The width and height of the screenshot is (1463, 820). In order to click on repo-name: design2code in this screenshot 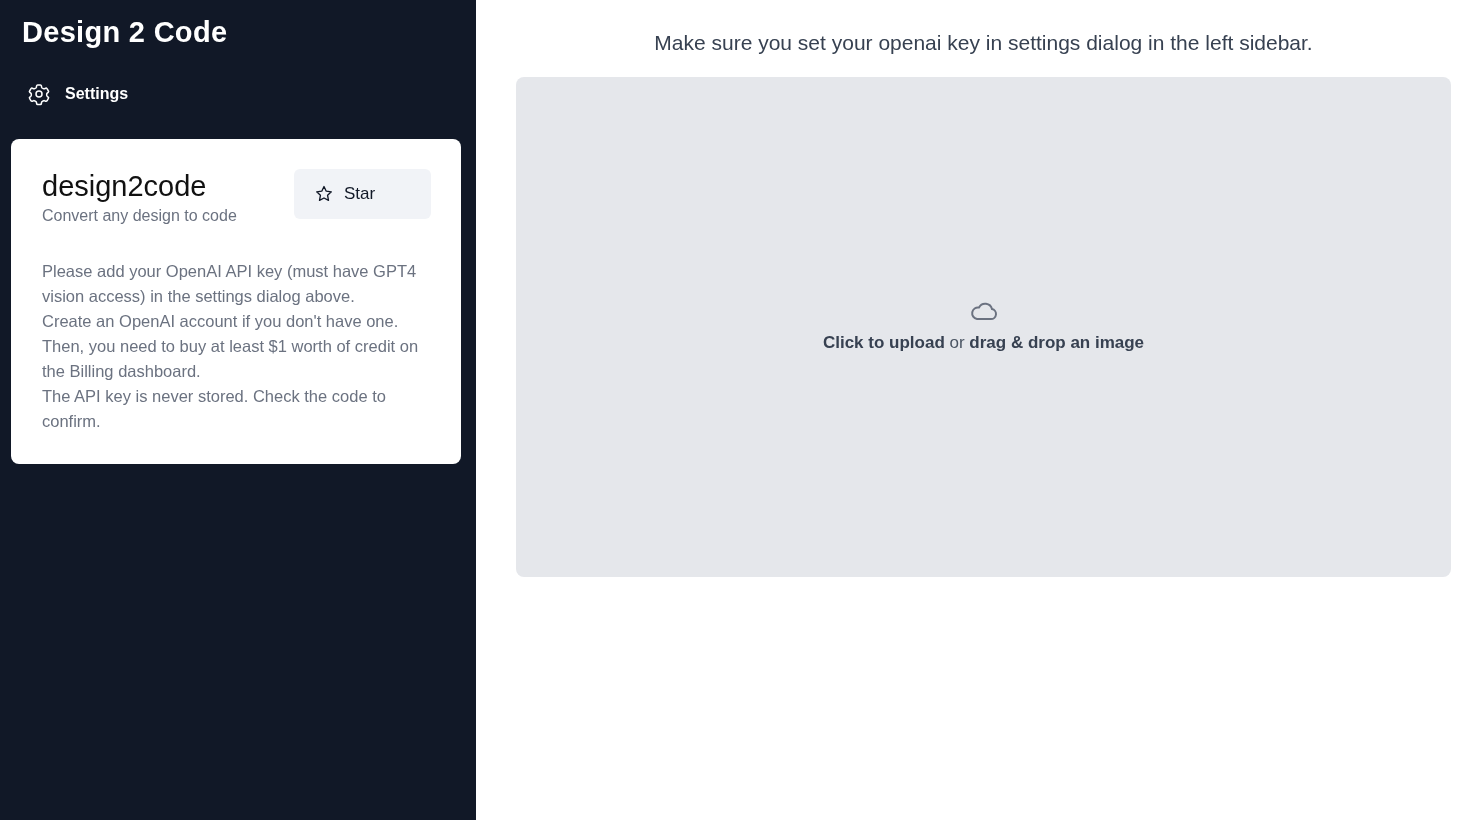, I will do `click(125, 186)`.